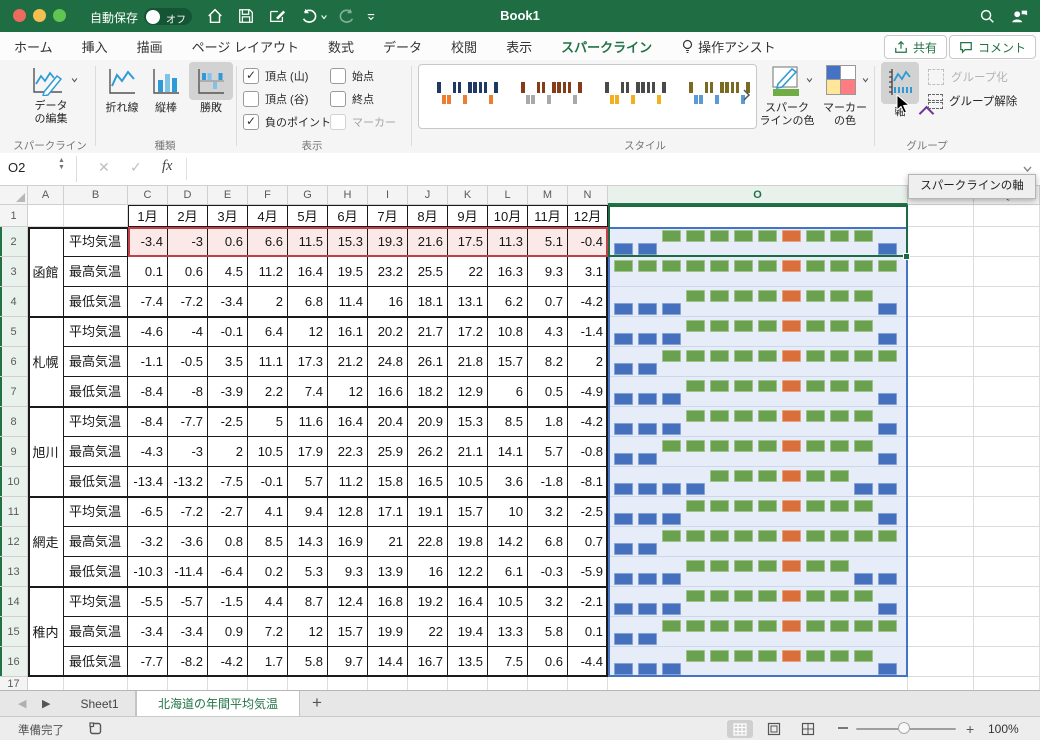 The height and width of the screenshot is (740, 1040). What do you see at coordinates (46, 452) in the screenshot?
I see `city-cell-旭川: 旭川` at bounding box center [46, 452].